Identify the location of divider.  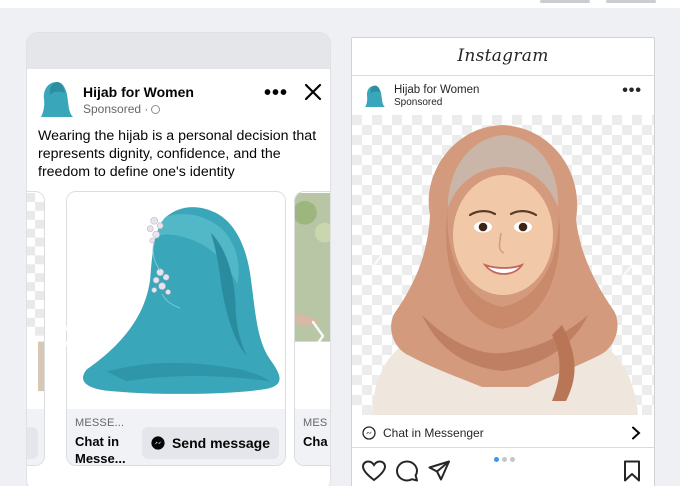
(503, 75).